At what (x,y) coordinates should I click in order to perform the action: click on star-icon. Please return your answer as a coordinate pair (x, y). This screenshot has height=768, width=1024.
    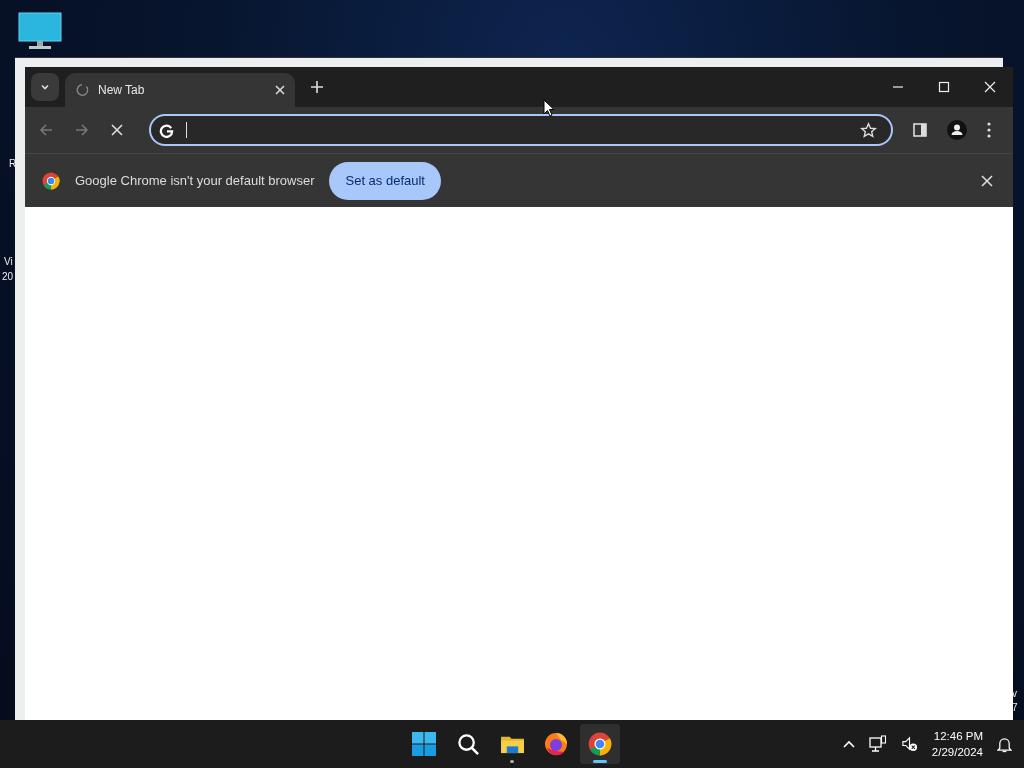
    Looking at the image, I should click on (868, 130).